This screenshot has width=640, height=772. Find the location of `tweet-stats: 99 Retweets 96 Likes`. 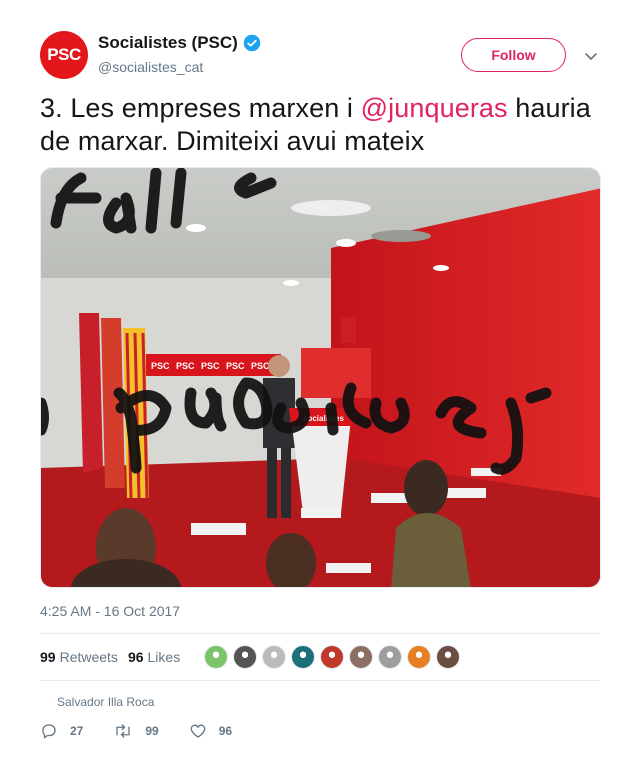

tweet-stats: 99 Retweets 96 Likes is located at coordinates (252, 657).